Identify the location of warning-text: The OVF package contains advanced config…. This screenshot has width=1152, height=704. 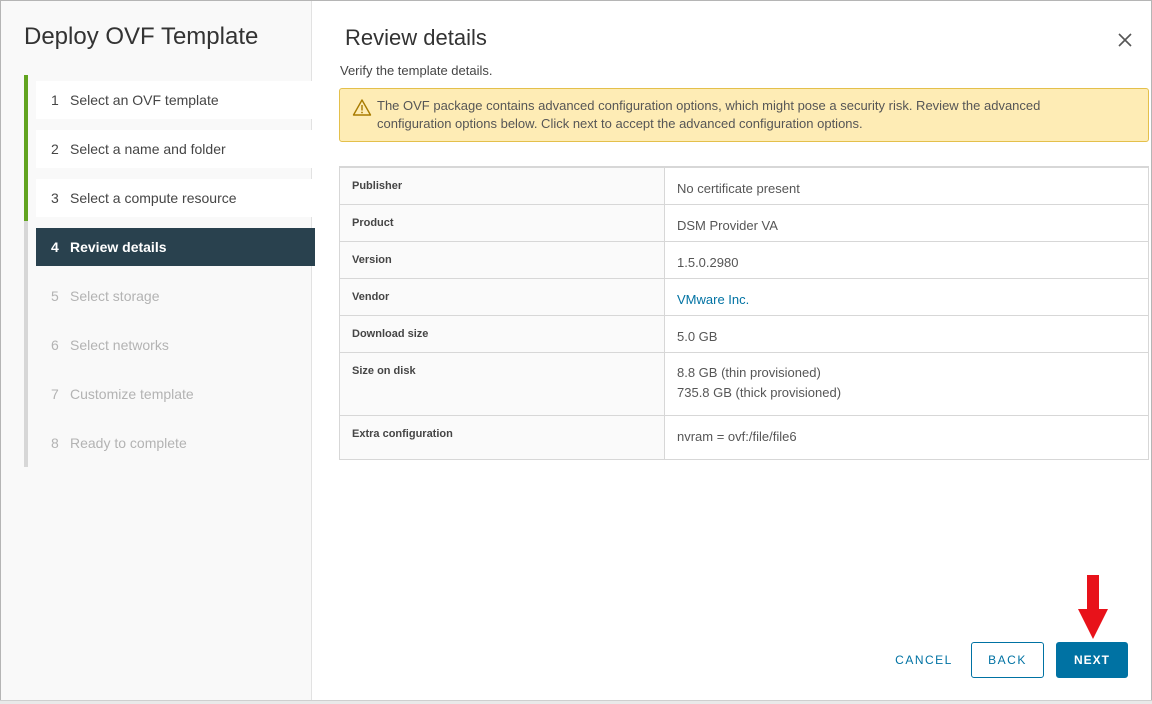
(709, 114).